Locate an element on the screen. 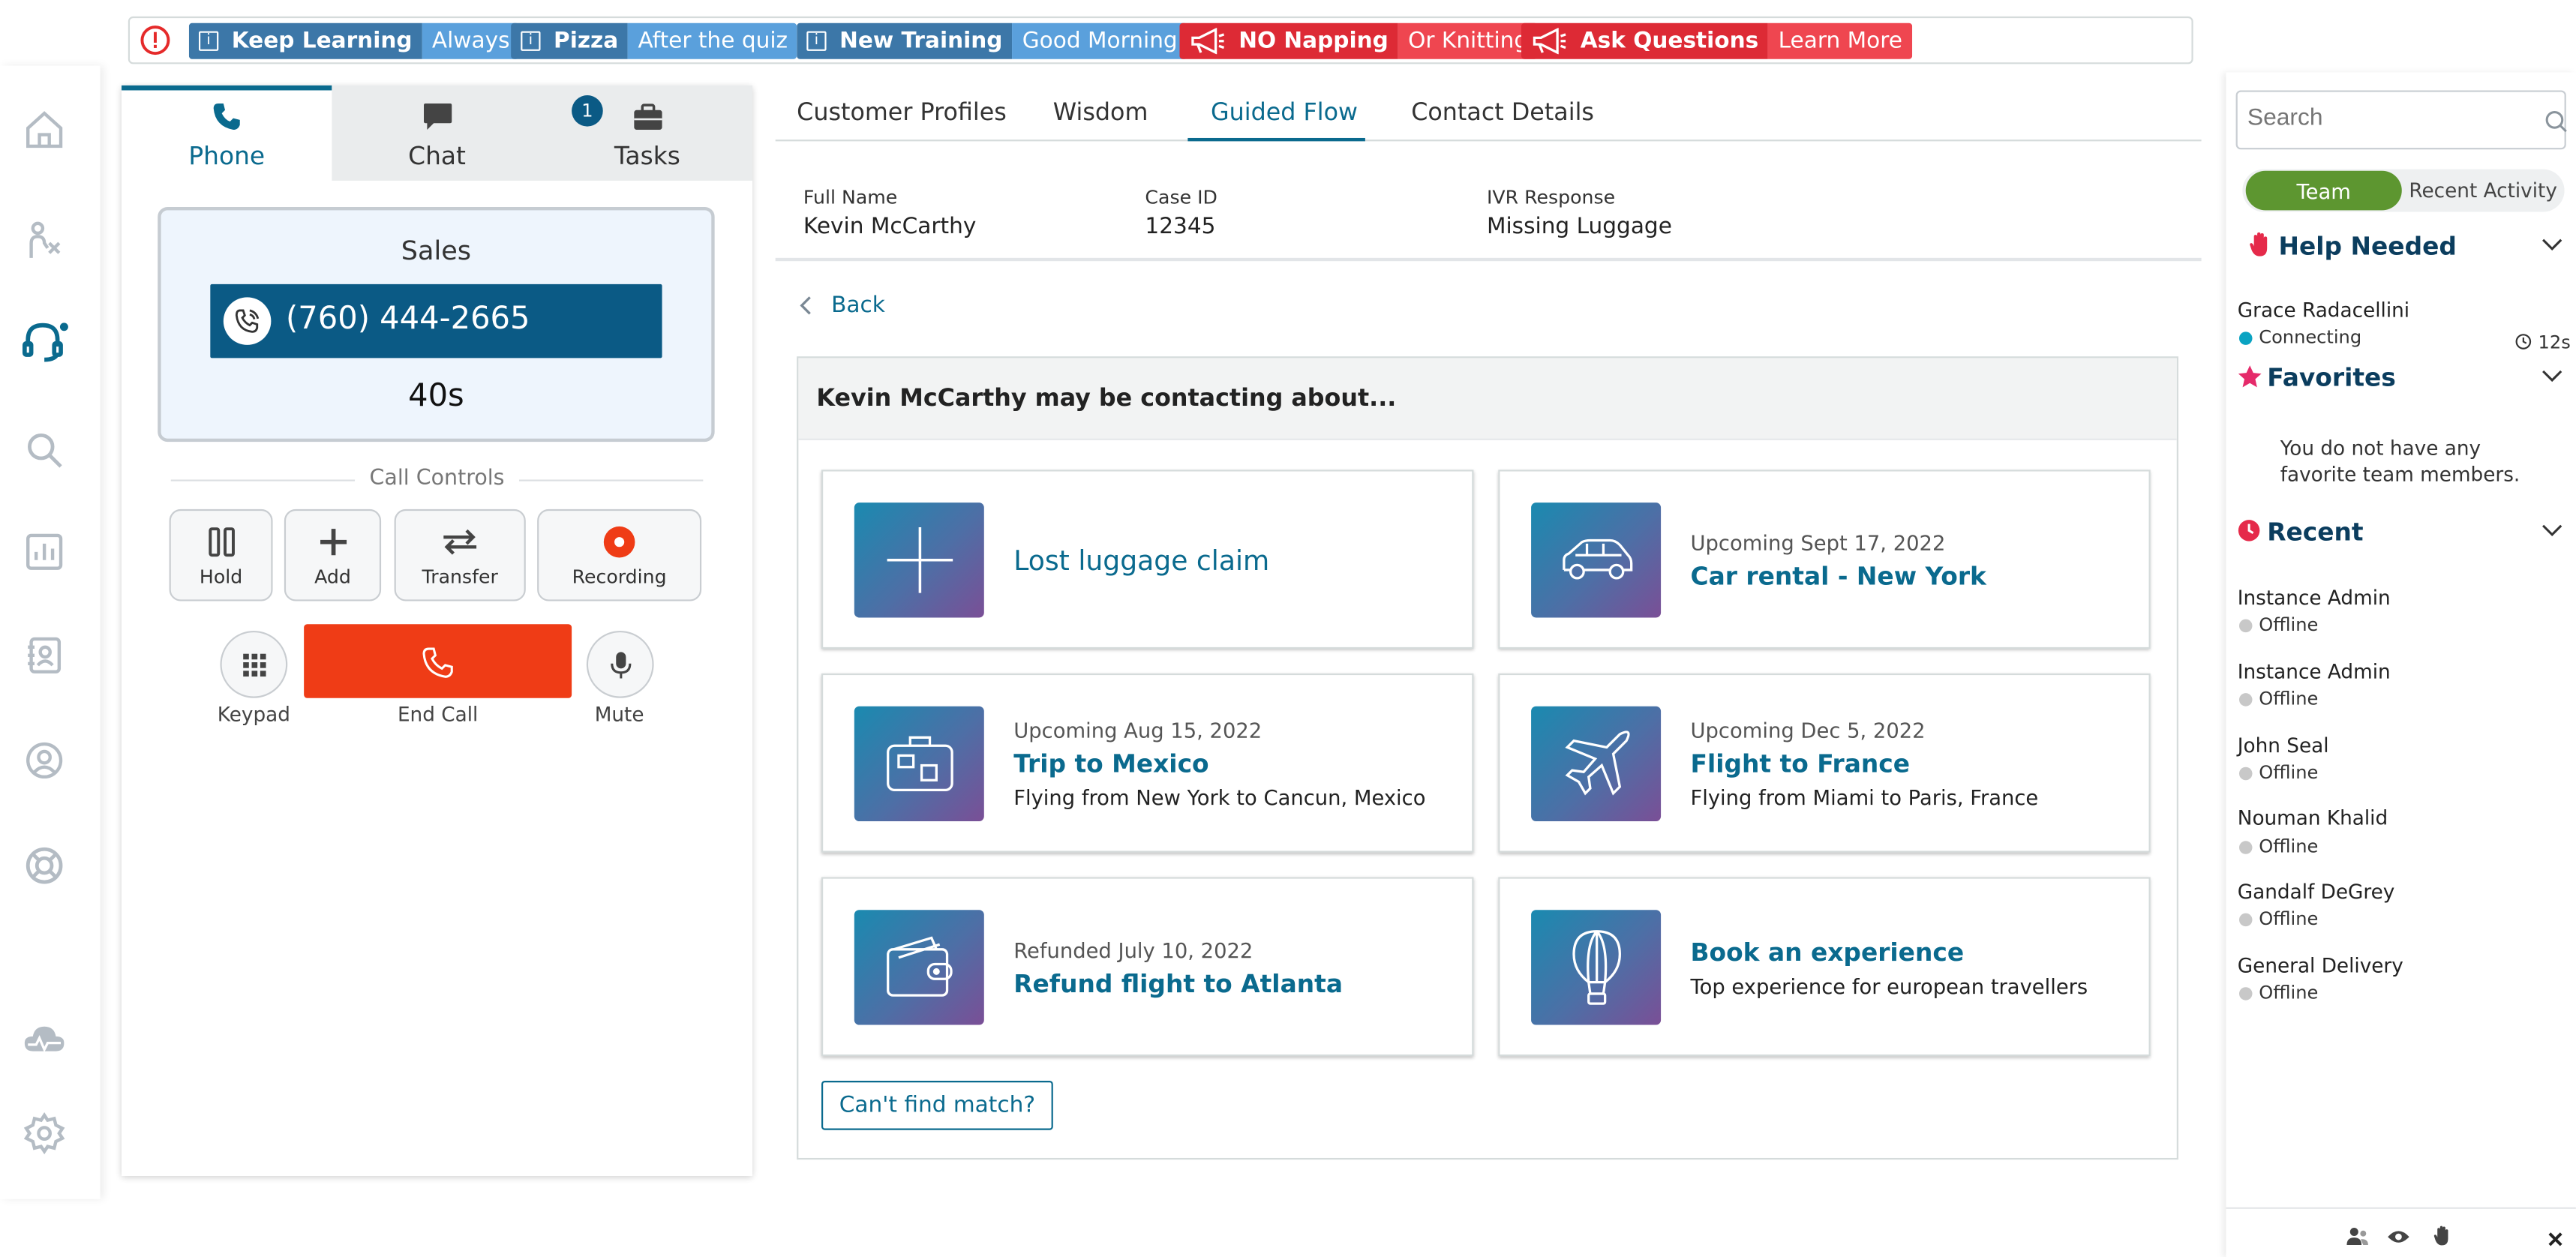  card-title: Trip to Mexico is located at coordinates (1111, 763).